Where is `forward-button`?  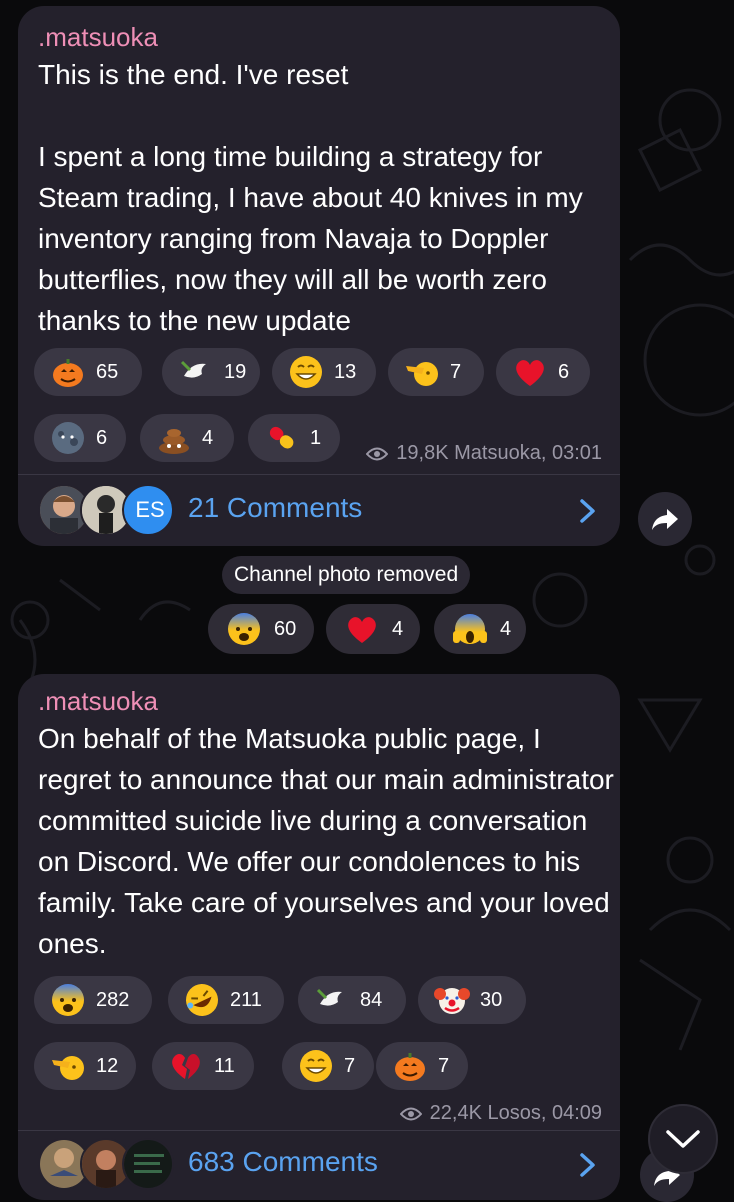
forward-button is located at coordinates (665, 519).